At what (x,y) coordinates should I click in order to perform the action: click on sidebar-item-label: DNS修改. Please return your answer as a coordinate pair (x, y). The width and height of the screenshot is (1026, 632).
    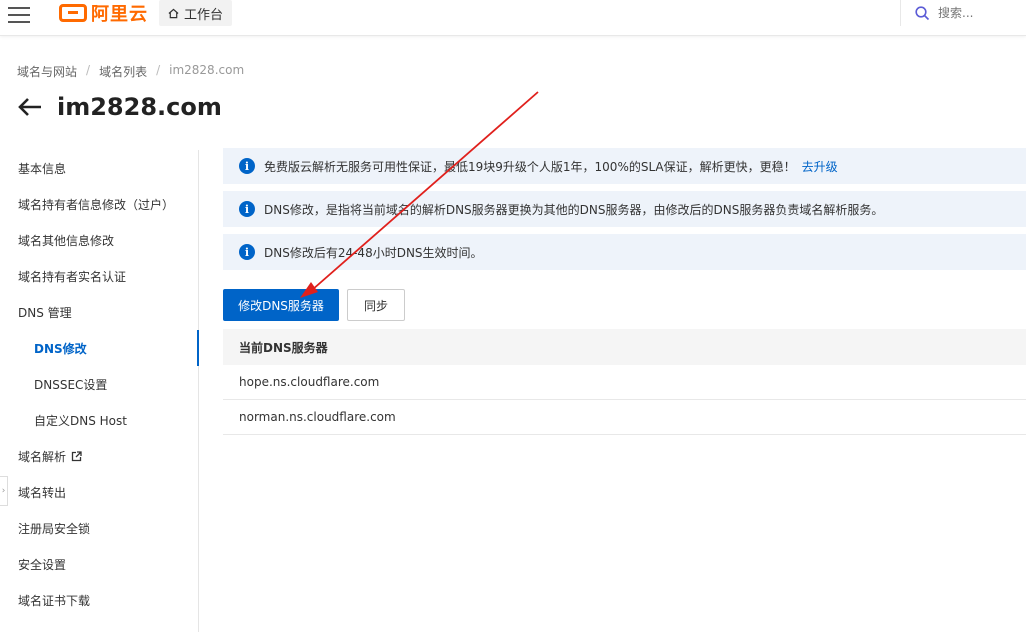
    Looking at the image, I should click on (60, 348).